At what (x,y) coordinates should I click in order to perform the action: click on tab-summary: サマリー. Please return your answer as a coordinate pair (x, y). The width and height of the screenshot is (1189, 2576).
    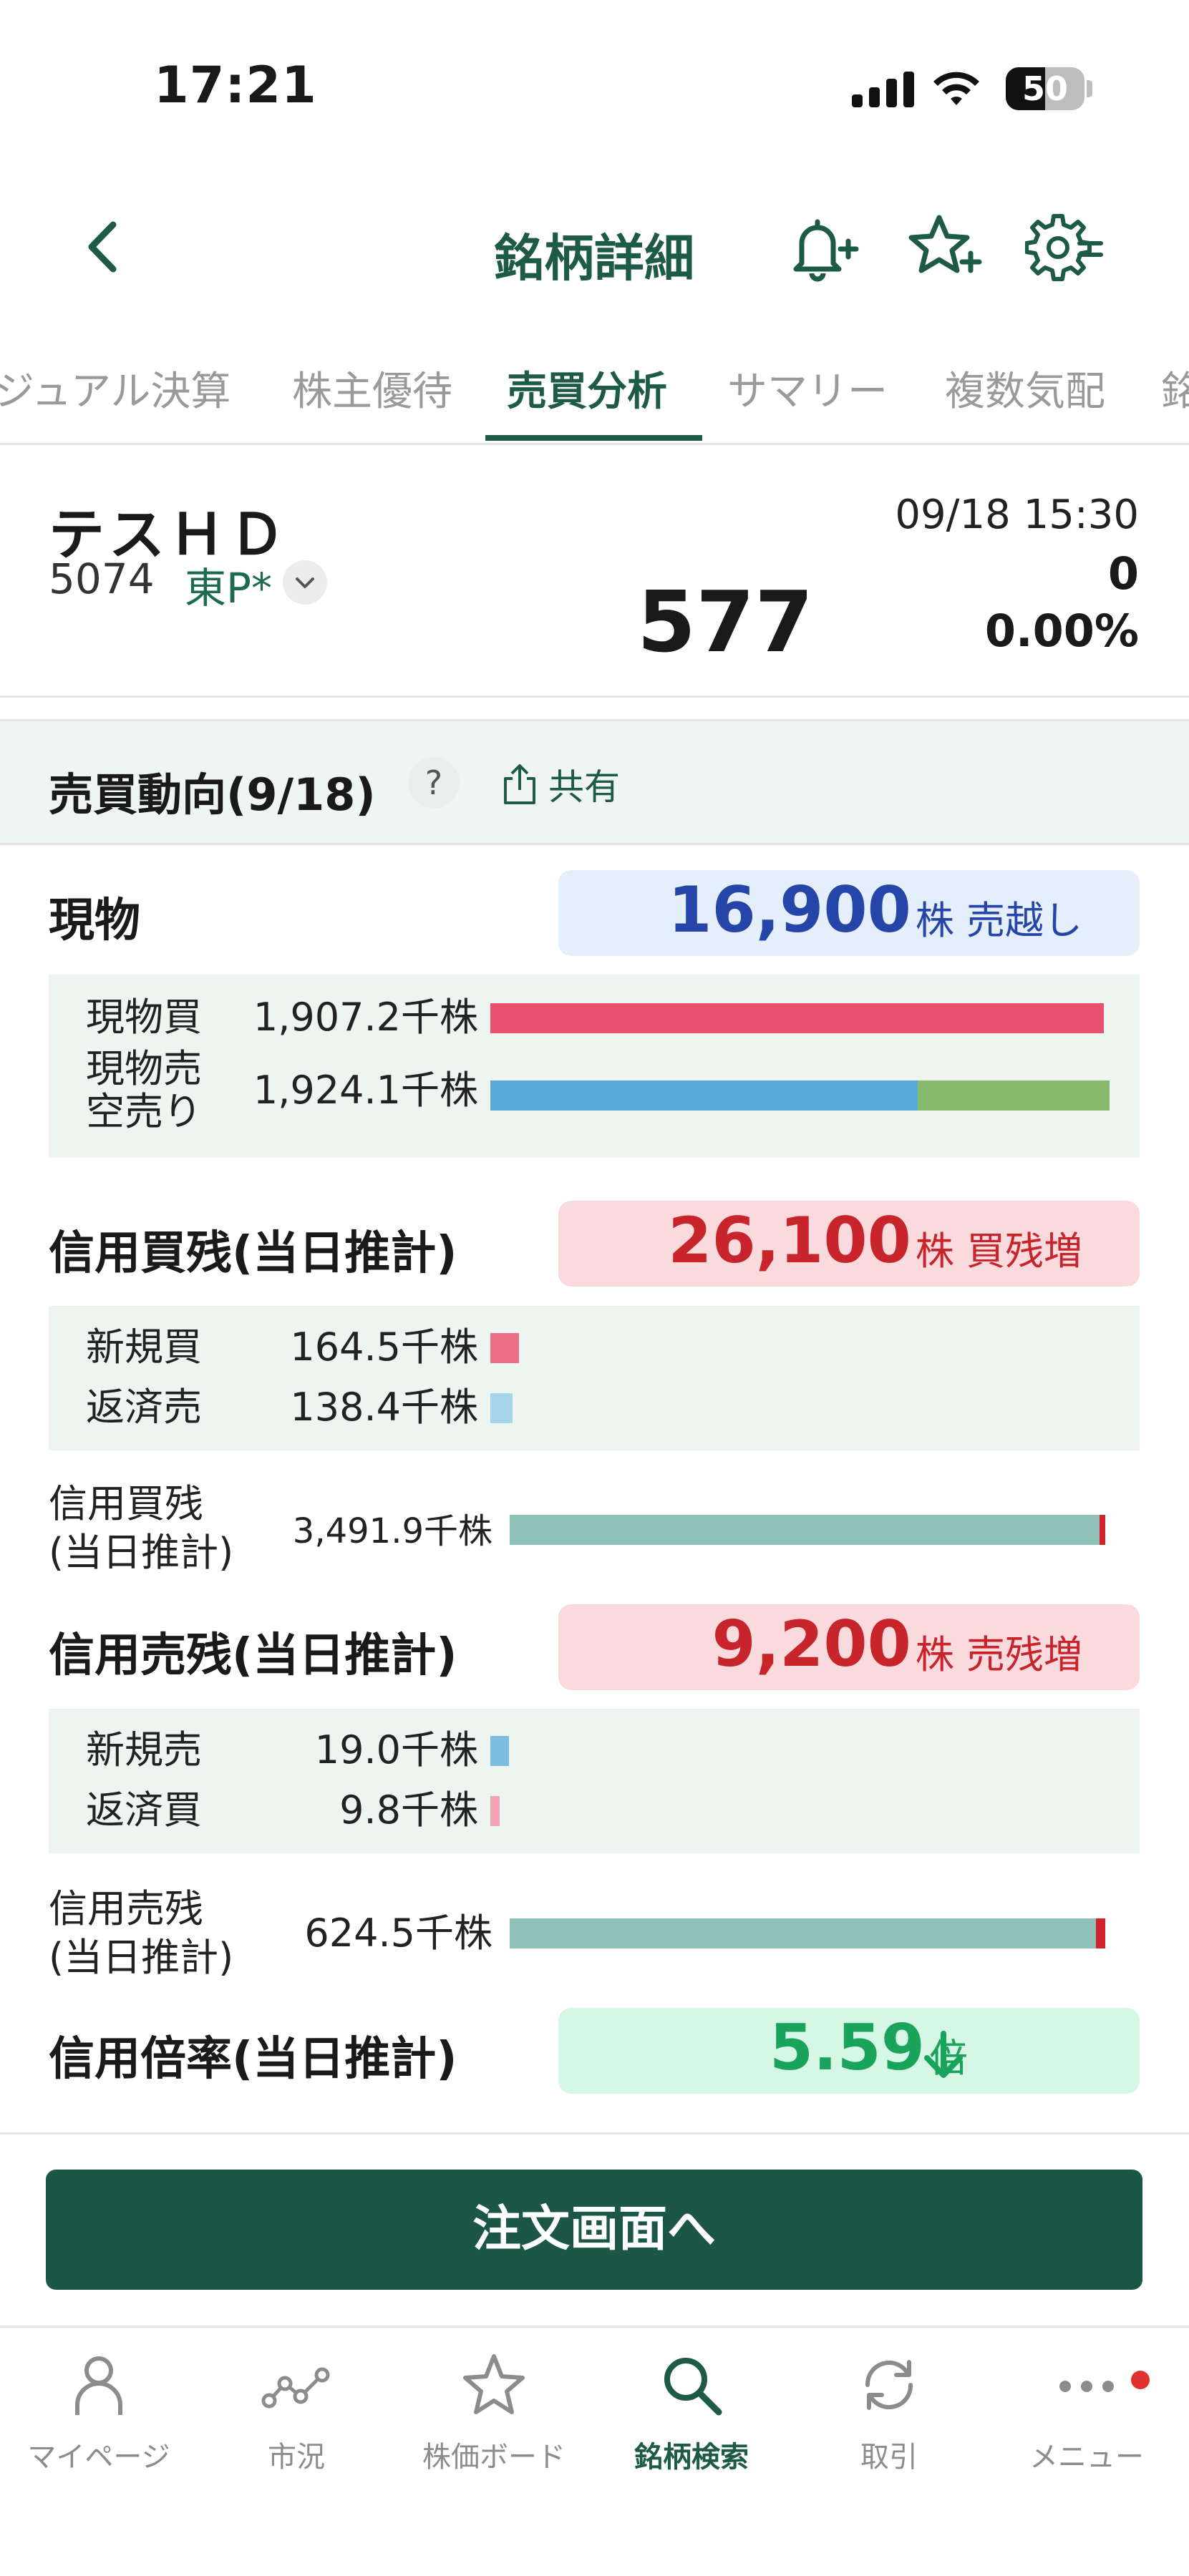
    Looking at the image, I should click on (807, 403).